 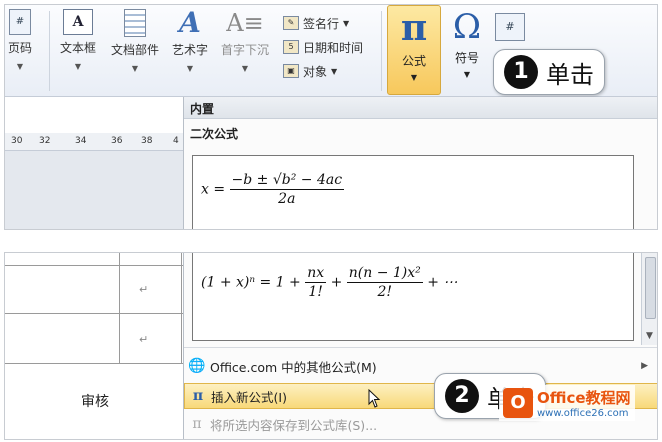 What do you see at coordinates (135, 41) in the screenshot?
I see `doc-parts-button: 文档部件 ▼` at bounding box center [135, 41].